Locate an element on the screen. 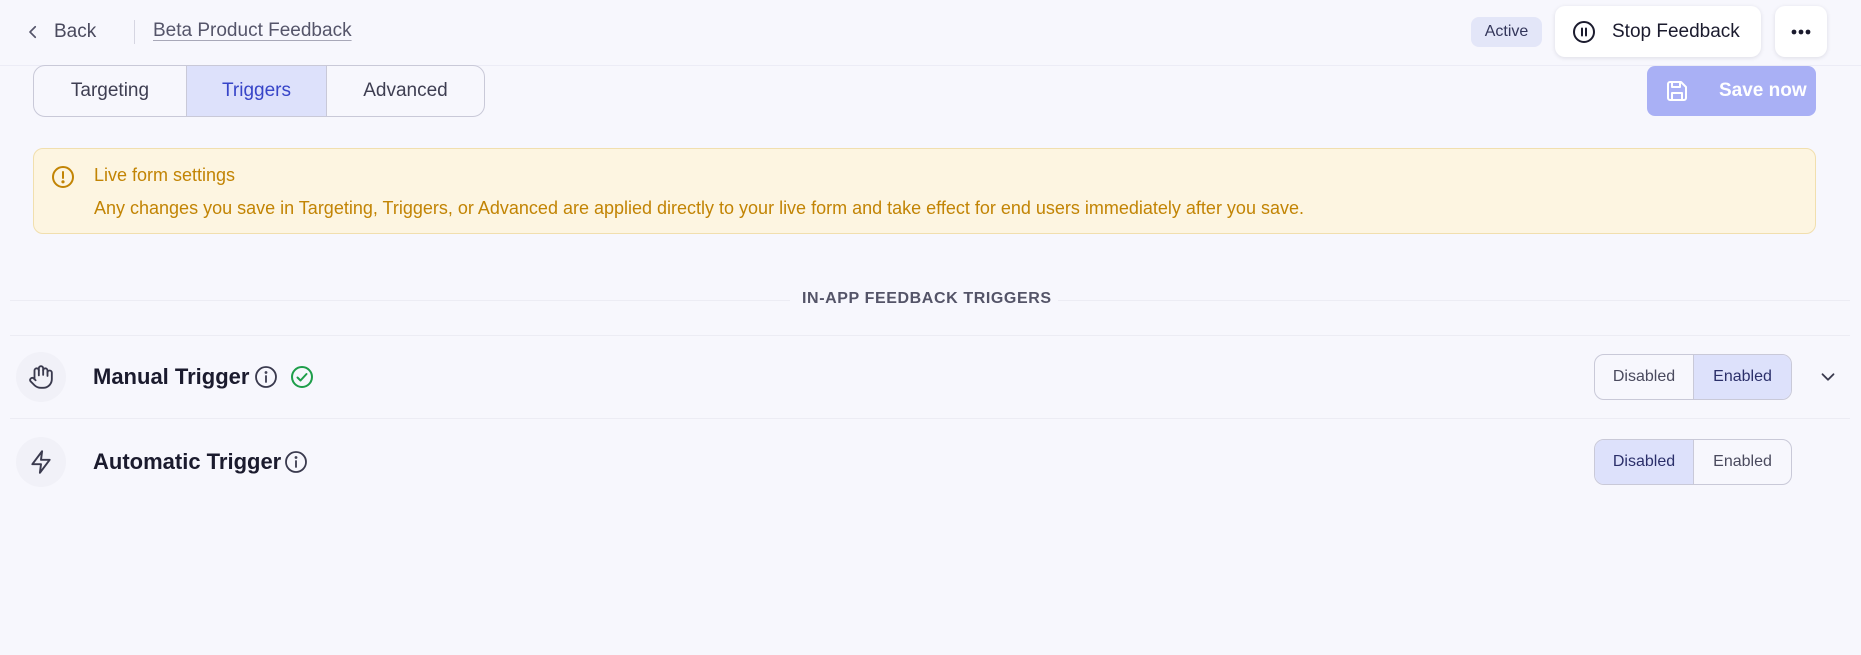 This screenshot has height=655, width=1861. save-icon is located at coordinates (1677, 91).